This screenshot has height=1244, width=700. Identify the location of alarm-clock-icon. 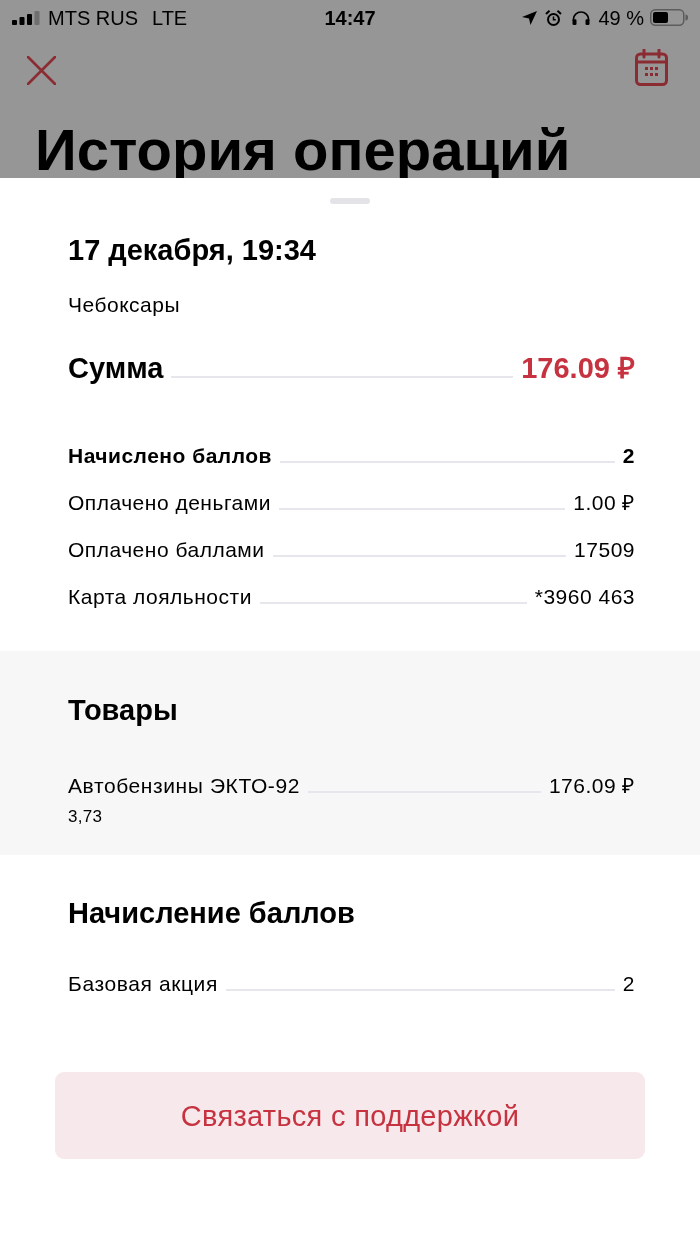
(554, 17).